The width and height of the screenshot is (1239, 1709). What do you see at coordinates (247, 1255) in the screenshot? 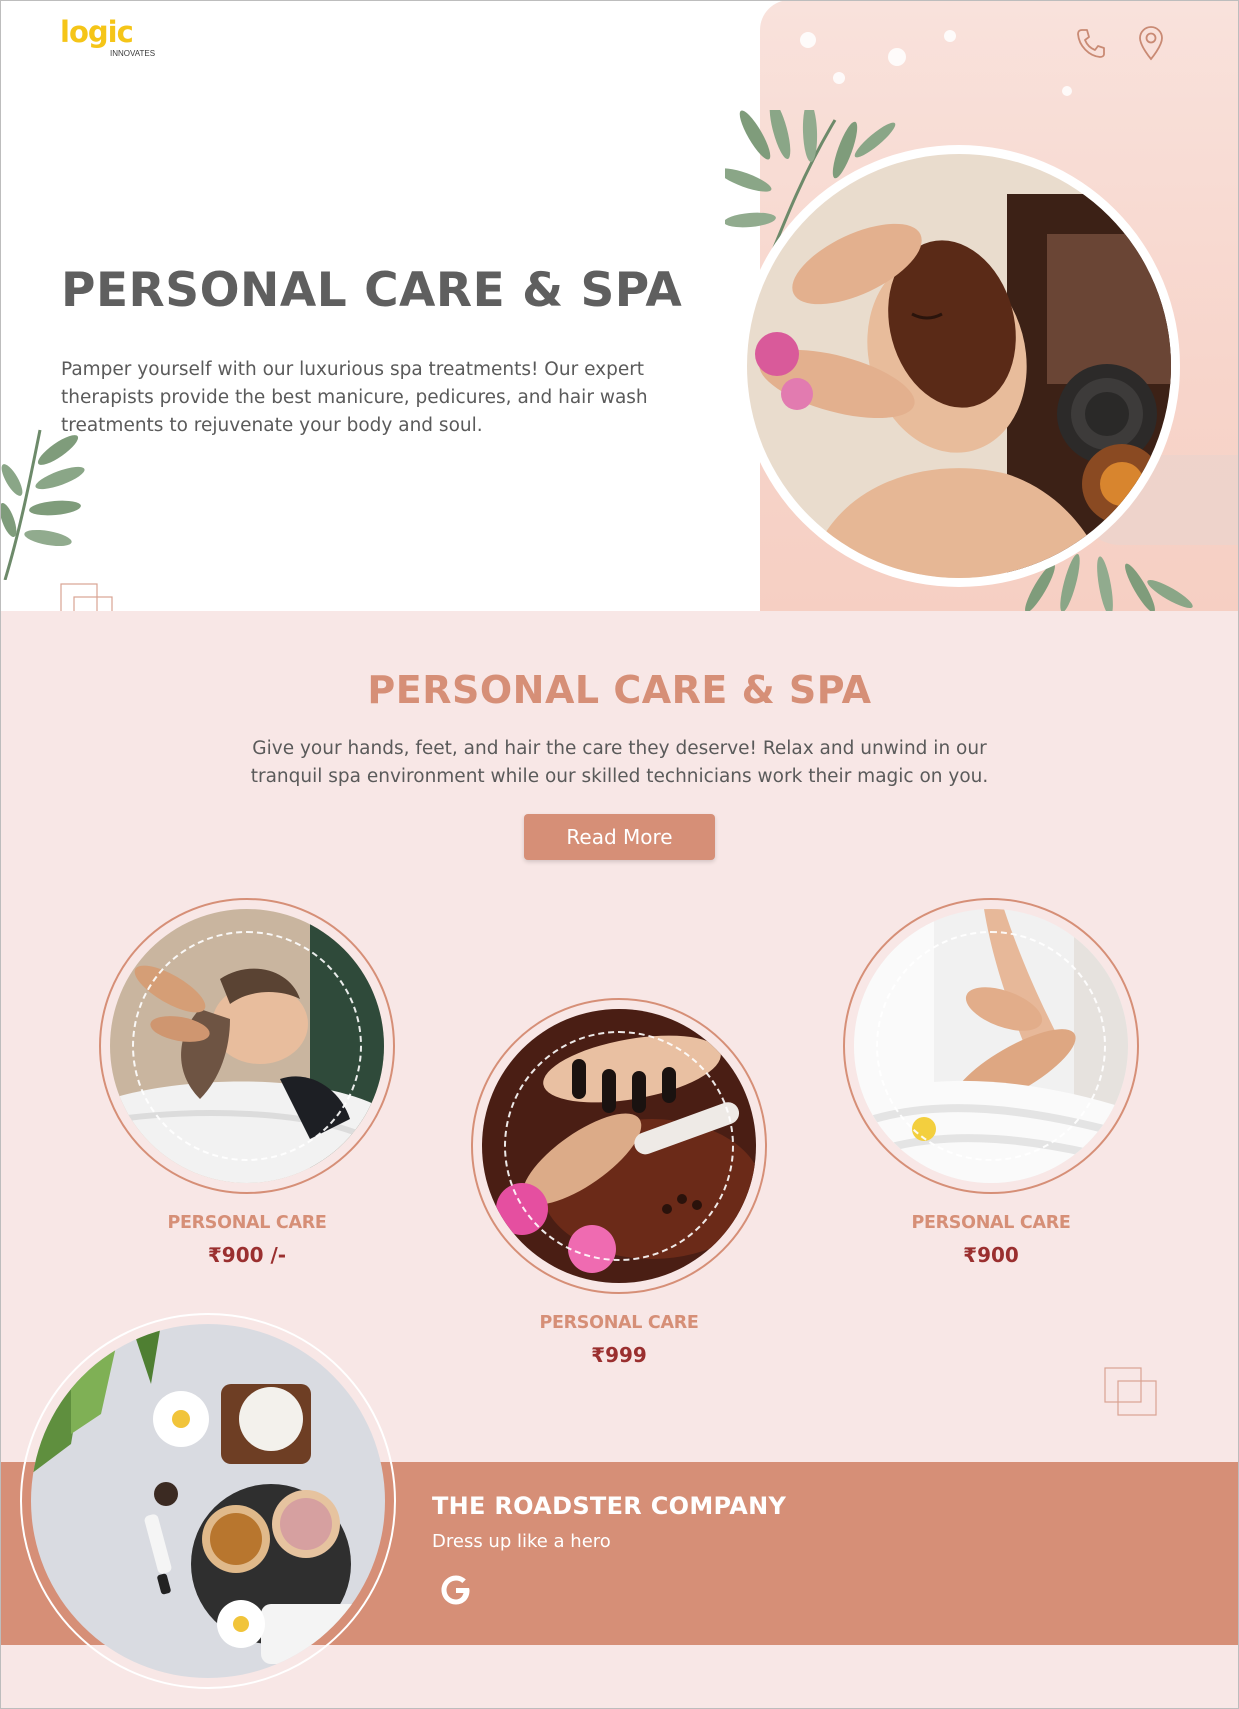
I see `service-card-price: ₹900 /-` at bounding box center [247, 1255].